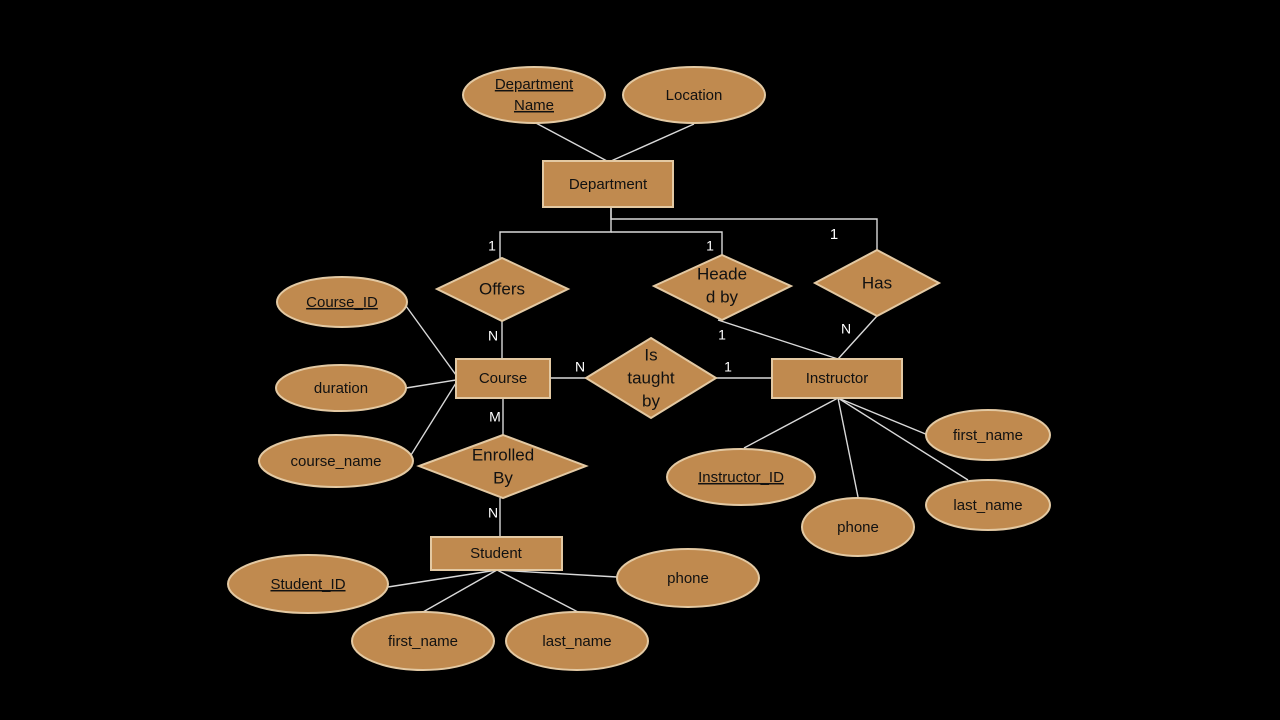 The width and height of the screenshot is (1280, 720). What do you see at coordinates (495, 417) in the screenshot?
I see `card-enrolled-course: M` at bounding box center [495, 417].